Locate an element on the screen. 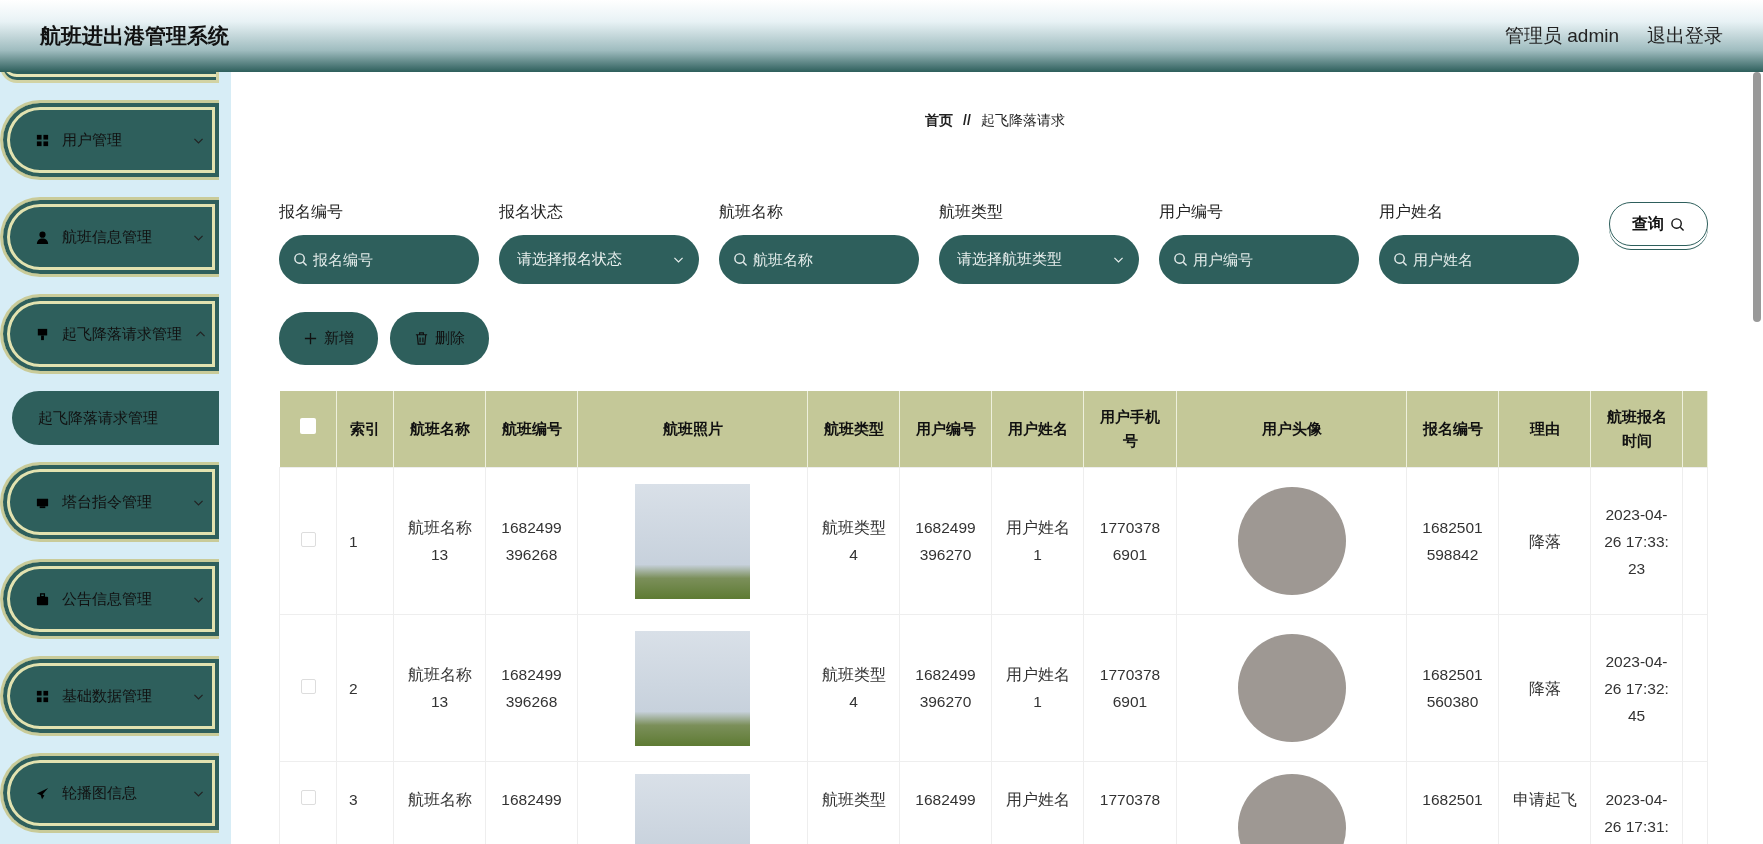  breadcrumb-current: 起飞降落请求 is located at coordinates (1022, 121).